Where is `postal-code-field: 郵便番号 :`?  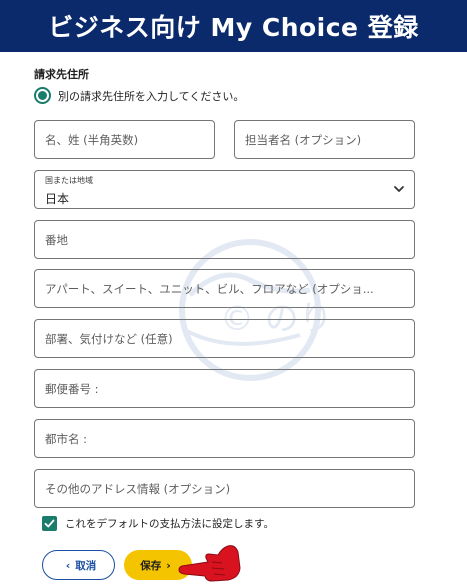 postal-code-field: 郵便番号 : is located at coordinates (224, 388).